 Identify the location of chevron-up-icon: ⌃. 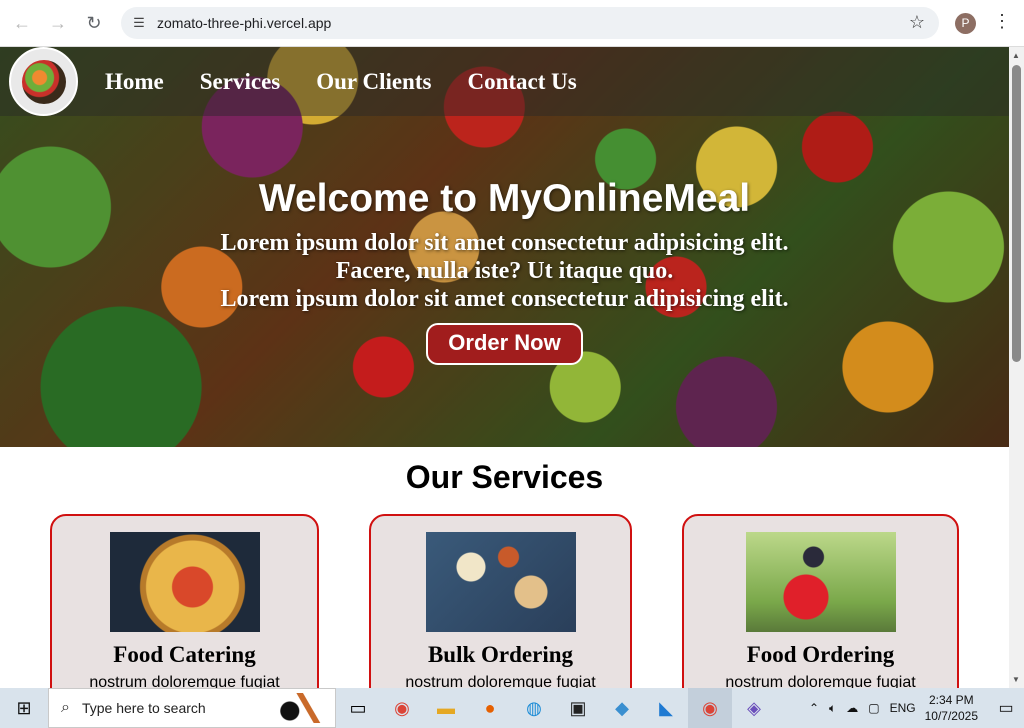
(814, 708).